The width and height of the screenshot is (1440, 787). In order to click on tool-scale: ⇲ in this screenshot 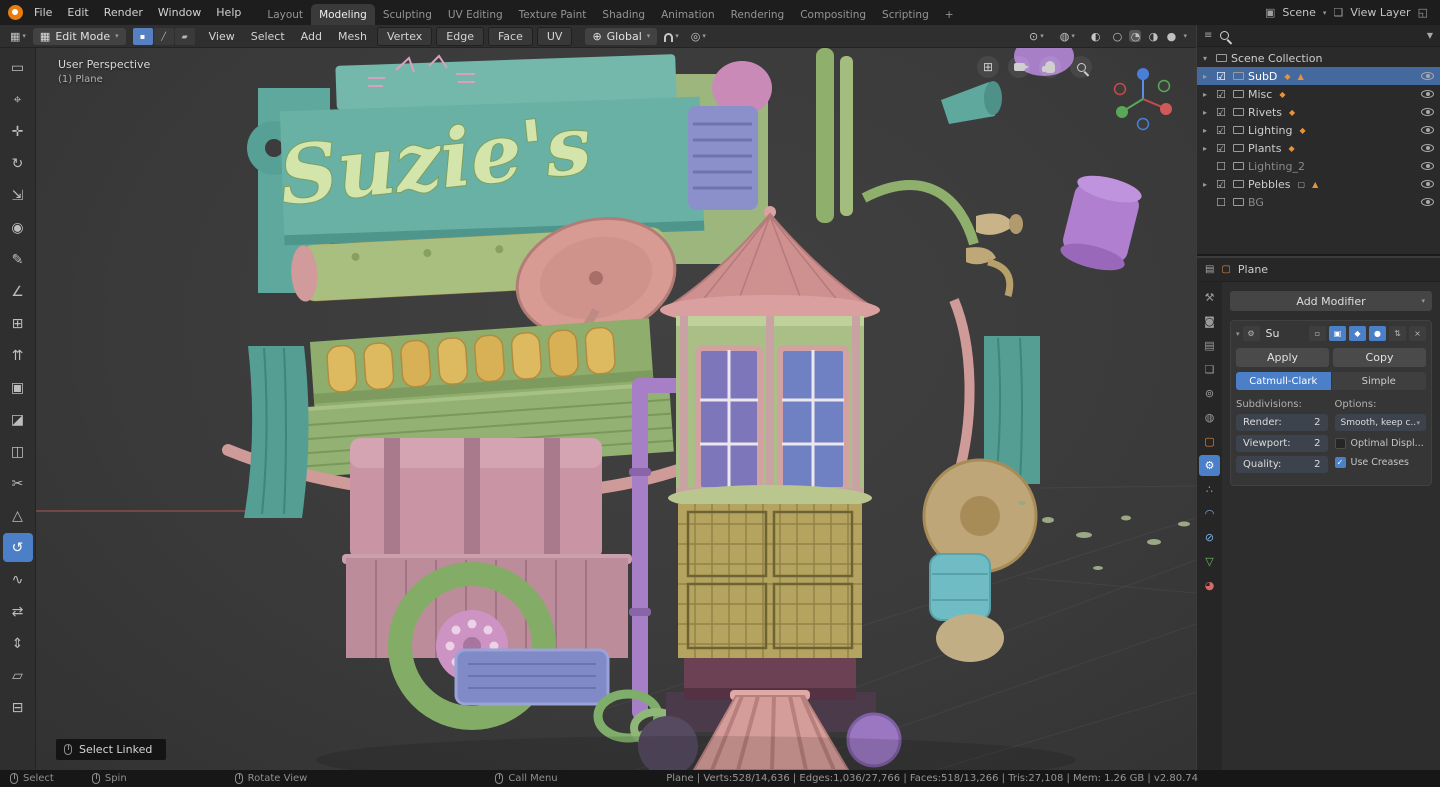, I will do `click(18, 195)`.